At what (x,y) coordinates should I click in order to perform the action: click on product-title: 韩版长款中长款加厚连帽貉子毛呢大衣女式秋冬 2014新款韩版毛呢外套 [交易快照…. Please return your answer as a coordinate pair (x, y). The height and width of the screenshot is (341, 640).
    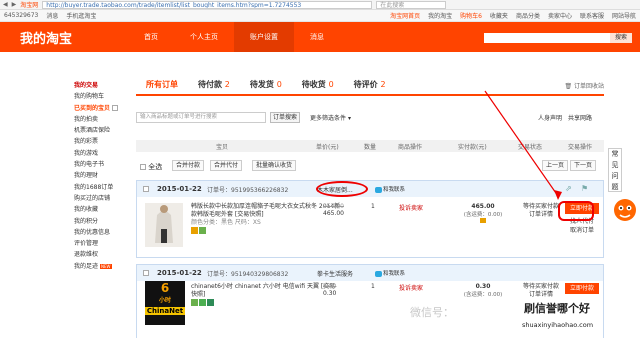
    Looking at the image, I should click on (266, 211).